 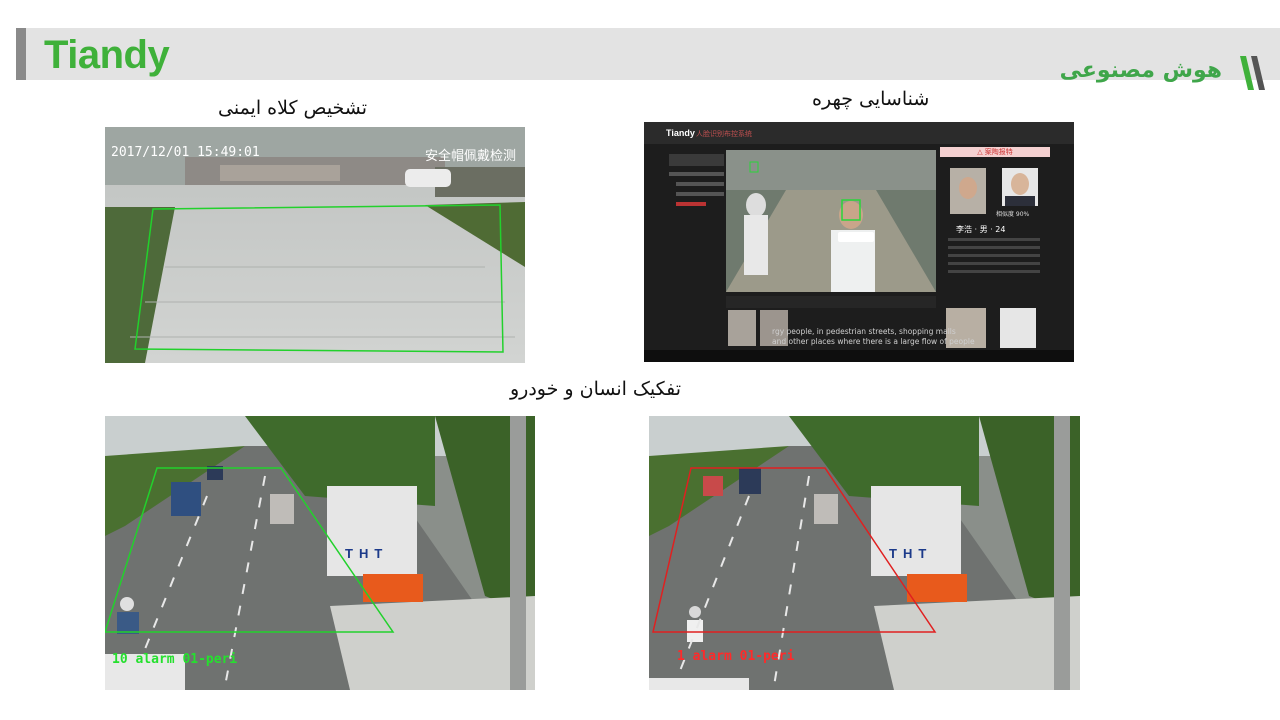 I want to click on caption-face-recognition: شناسایی چهره, so click(x=871, y=99).